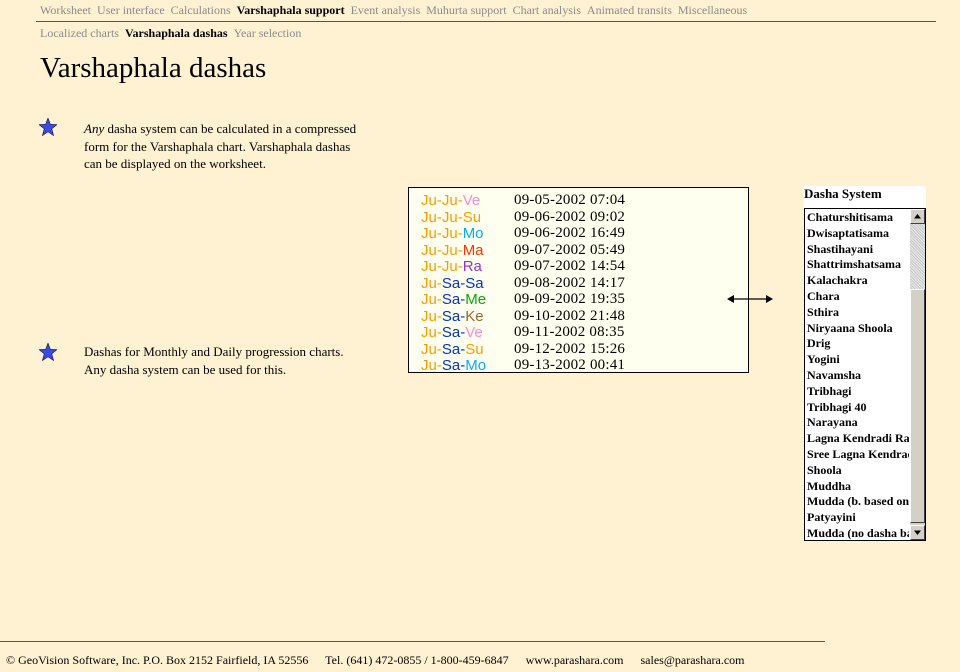 The image size is (960, 672). I want to click on dasha-start-date: 09-11-2002 08:35, so click(569, 332).